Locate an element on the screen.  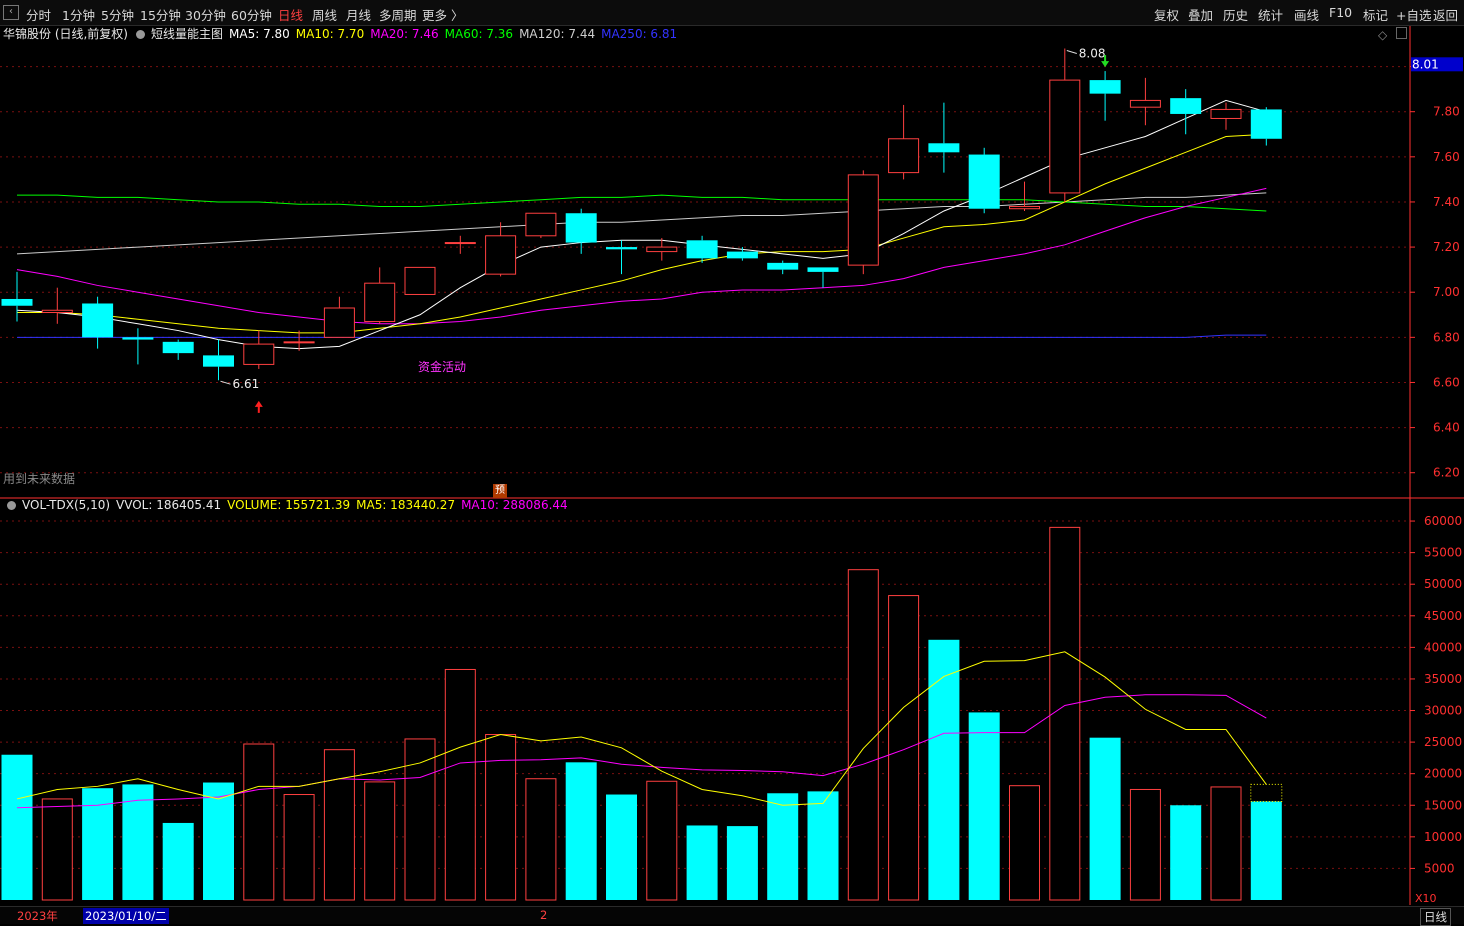
volume-tick-label: 35000 is located at coordinates (1443, 679).